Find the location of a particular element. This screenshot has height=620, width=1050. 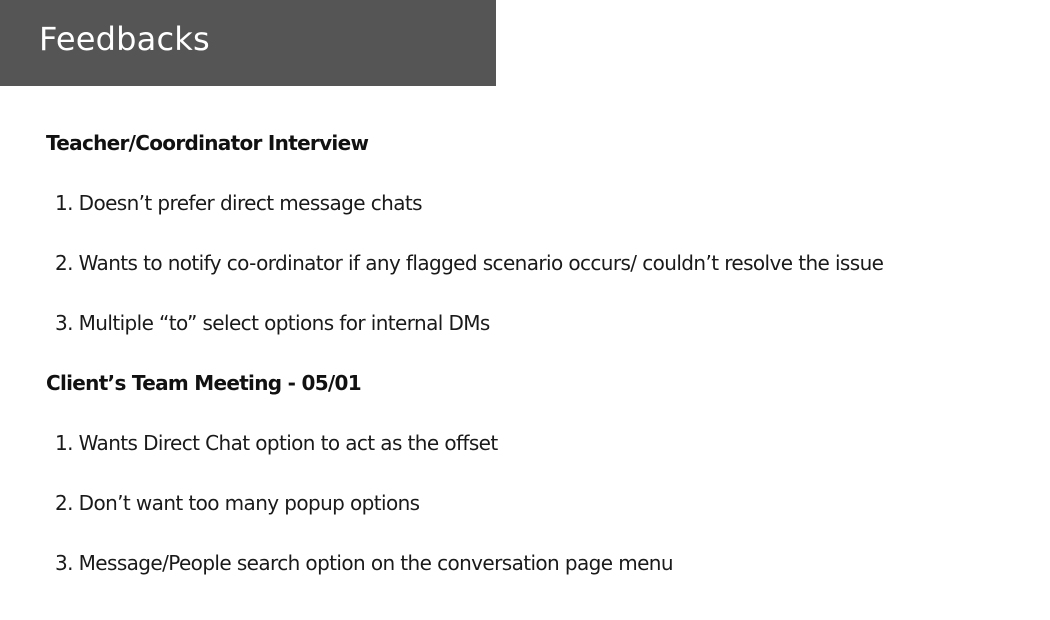

list-item: 2. Don’t want too many popup options is located at coordinates (237, 503).